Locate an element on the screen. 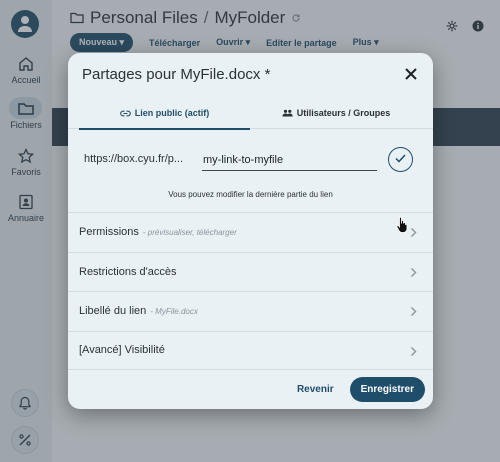 Image resolution: width=500 pixels, height=462 pixels. close-icon is located at coordinates (411, 74).